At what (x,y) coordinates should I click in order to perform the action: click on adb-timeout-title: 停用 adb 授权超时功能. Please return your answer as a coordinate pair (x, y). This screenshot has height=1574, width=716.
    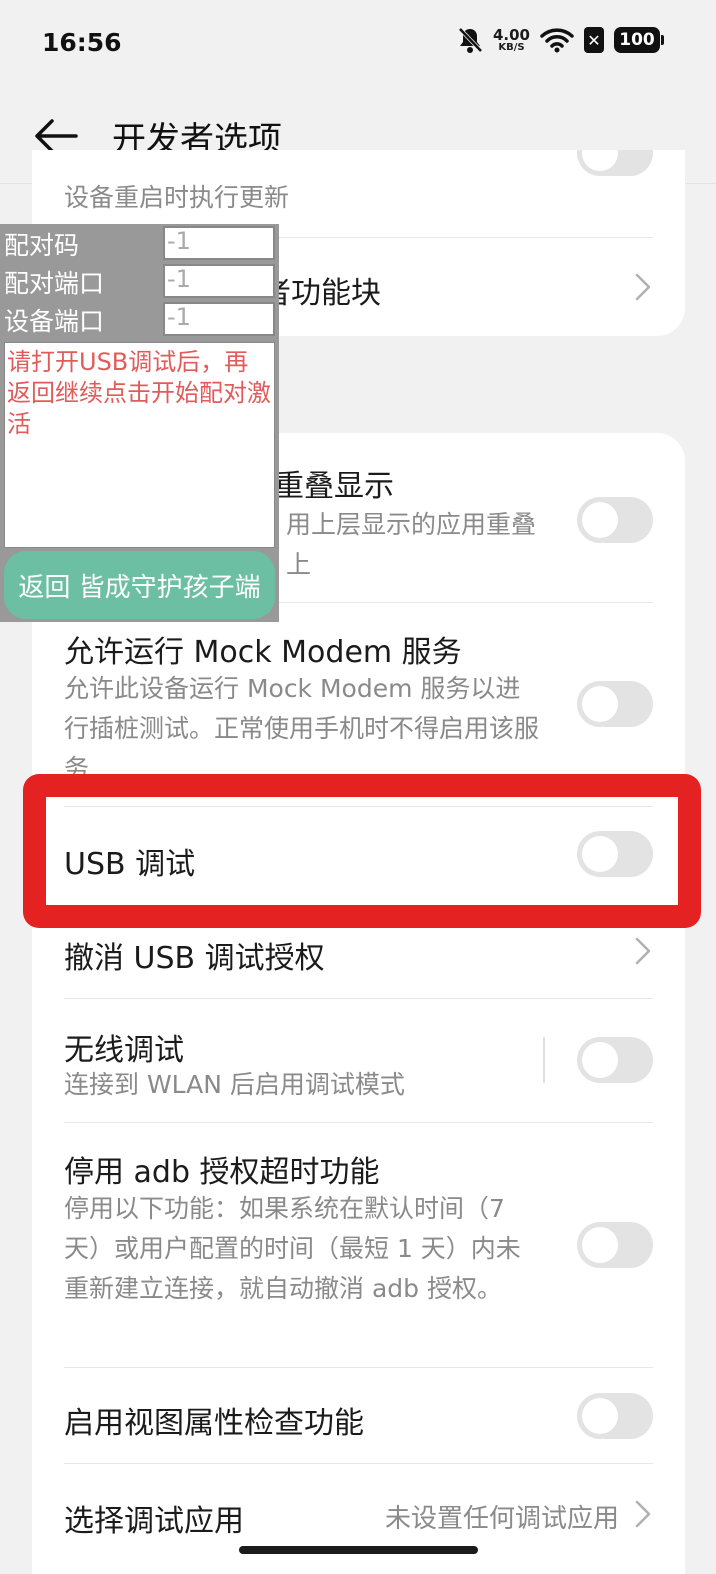
    Looking at the image, I should click on (222, 1172).